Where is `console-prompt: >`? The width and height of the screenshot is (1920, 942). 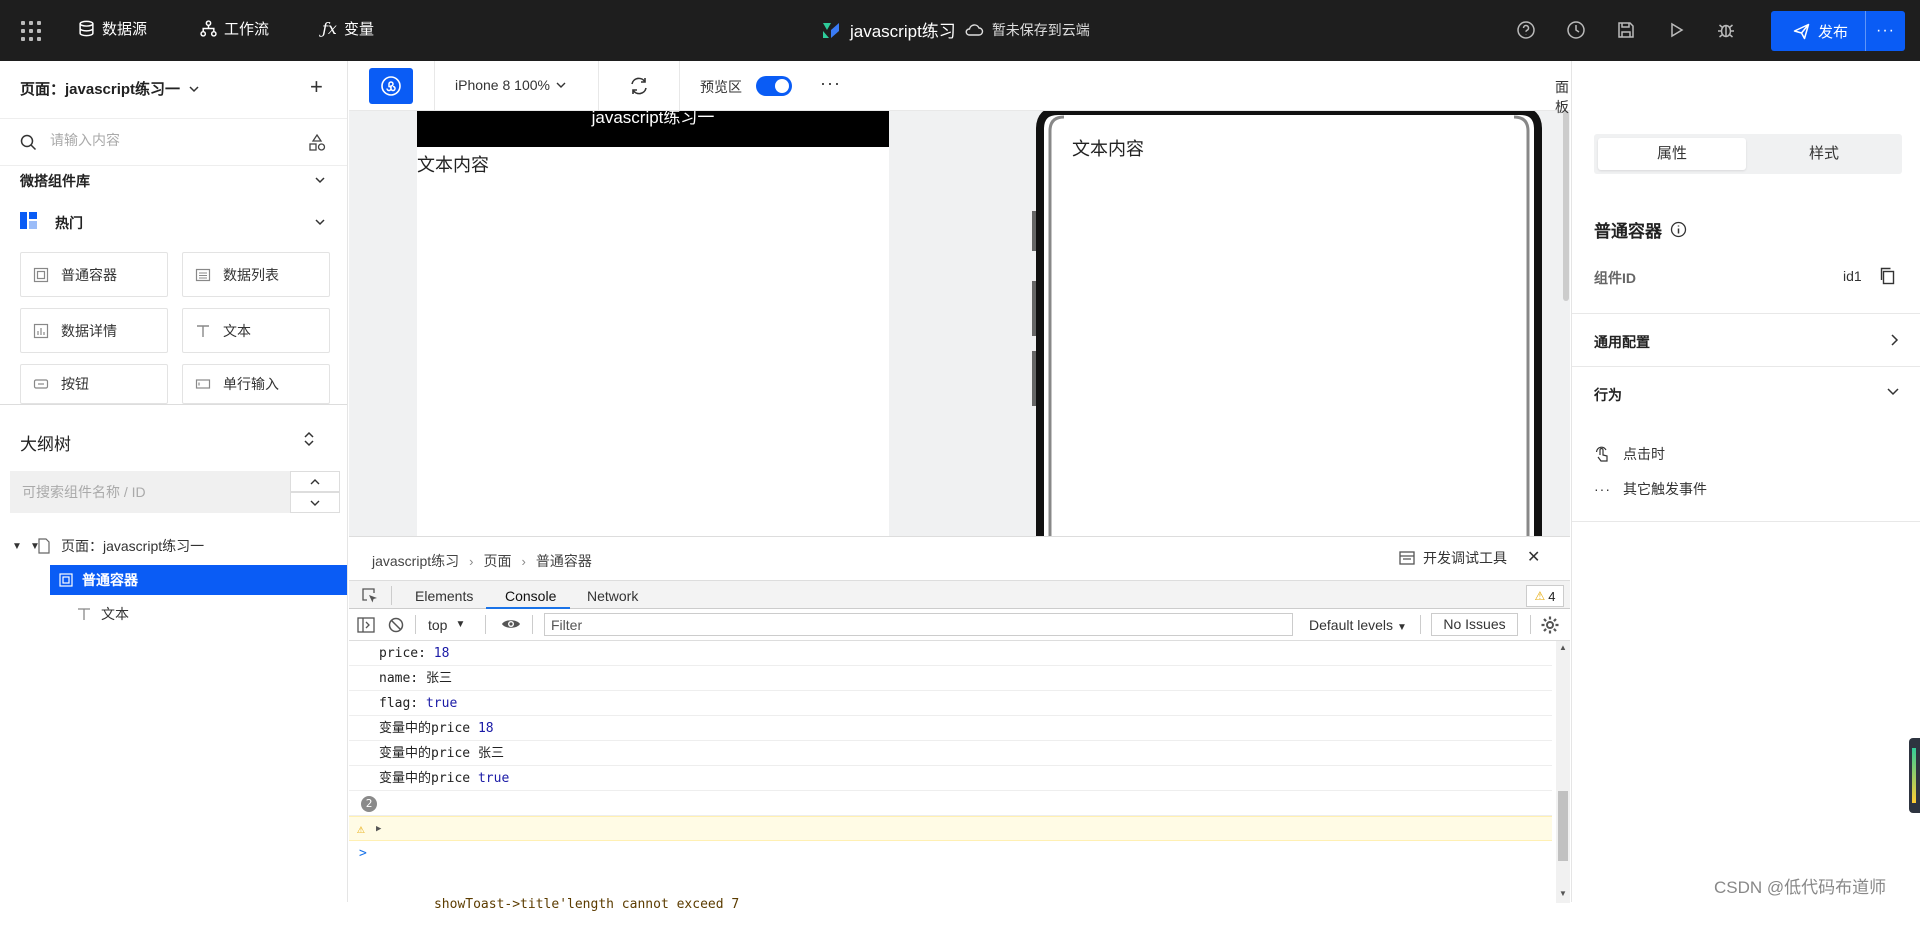
console-prompt: > is located at coordinates (950, 853).